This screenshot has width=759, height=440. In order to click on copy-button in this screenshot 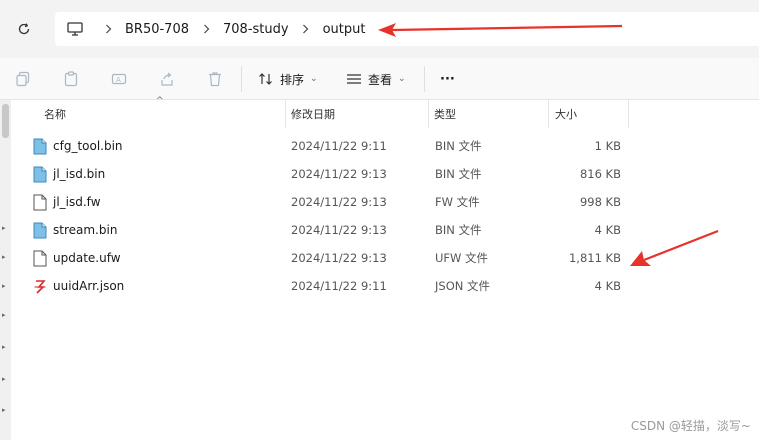, I will do `click(23, 79)`.